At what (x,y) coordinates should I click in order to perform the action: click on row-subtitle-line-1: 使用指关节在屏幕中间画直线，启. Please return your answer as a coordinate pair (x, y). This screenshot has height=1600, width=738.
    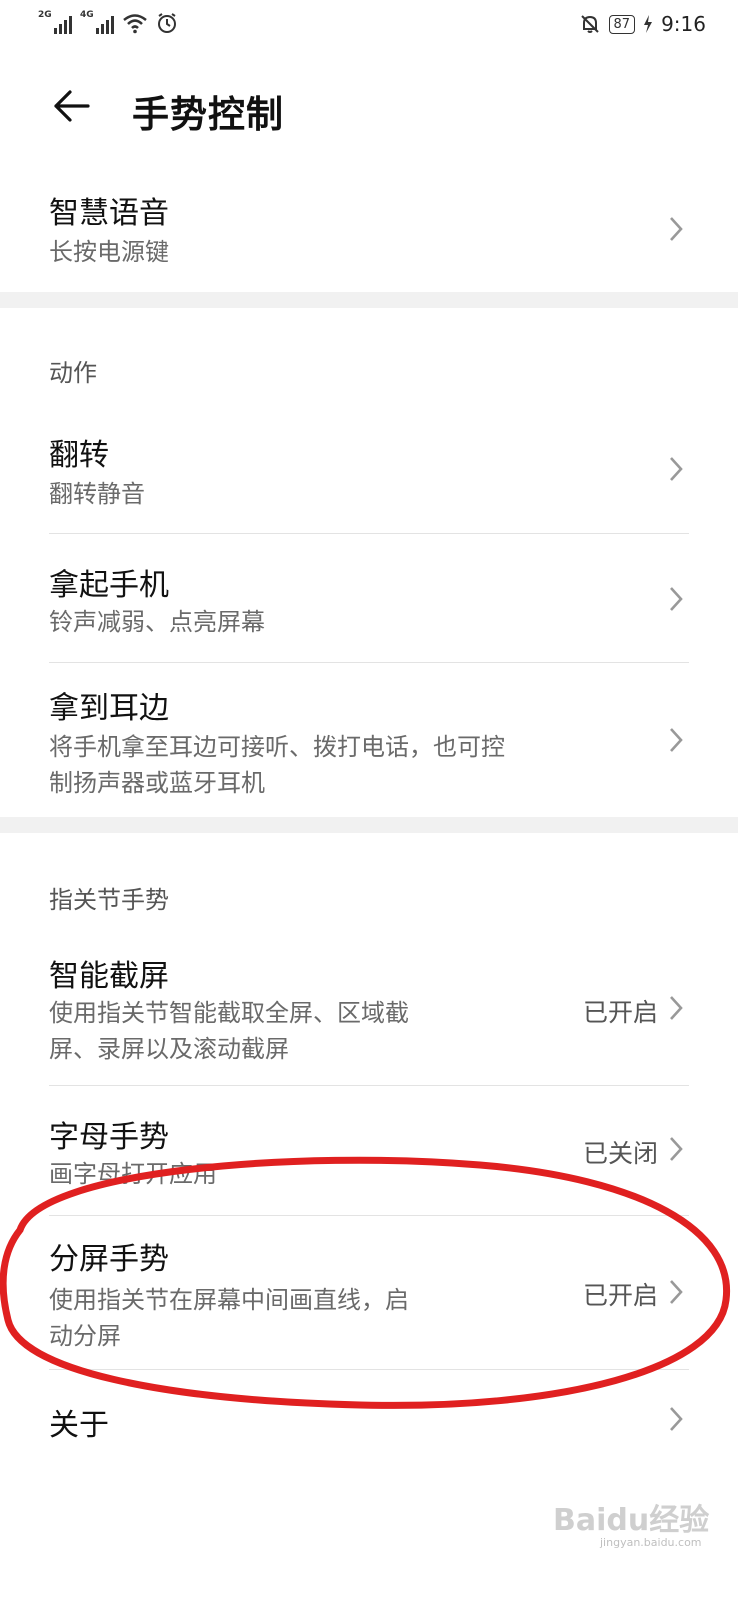
    Looking at the image, I should click on (229, 1300).